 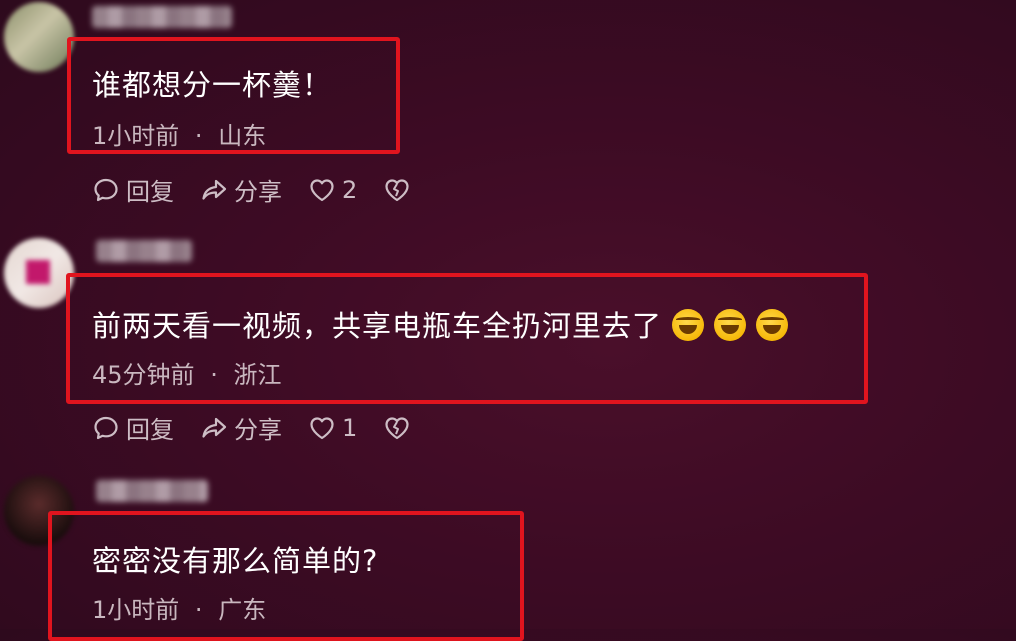 I want to click on comment-meta: 45分钟前 · 浙江, so click(x=186, y=372).